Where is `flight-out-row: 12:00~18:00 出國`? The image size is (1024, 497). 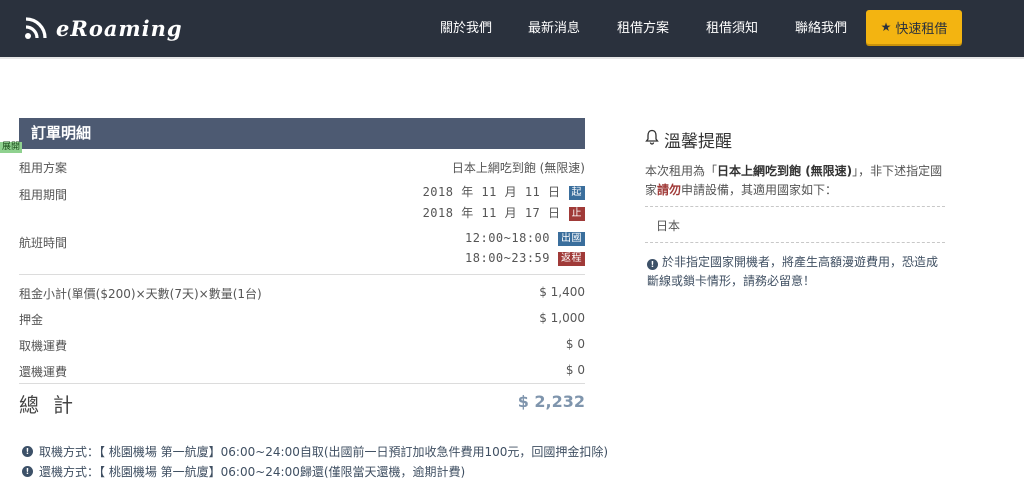
flight-out-row: 12:00~18:00 出國 is located at coordinates (525, 238).